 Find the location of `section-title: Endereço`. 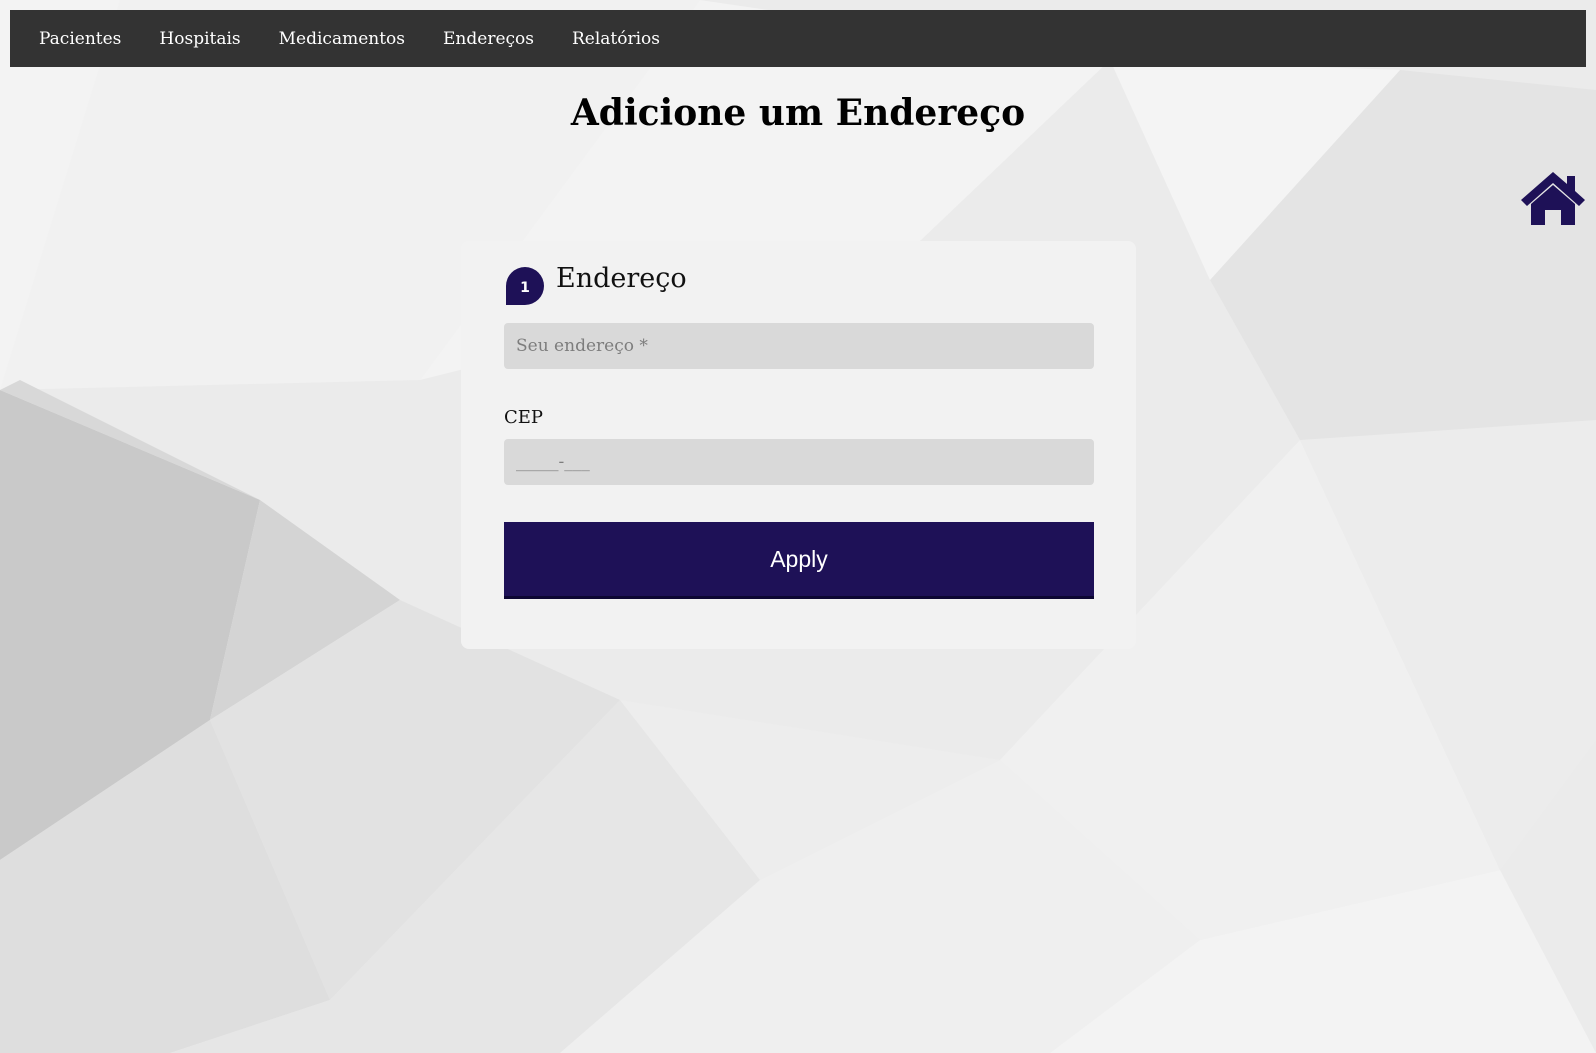

section-title: Endereço is located at coordinates (621, 278).